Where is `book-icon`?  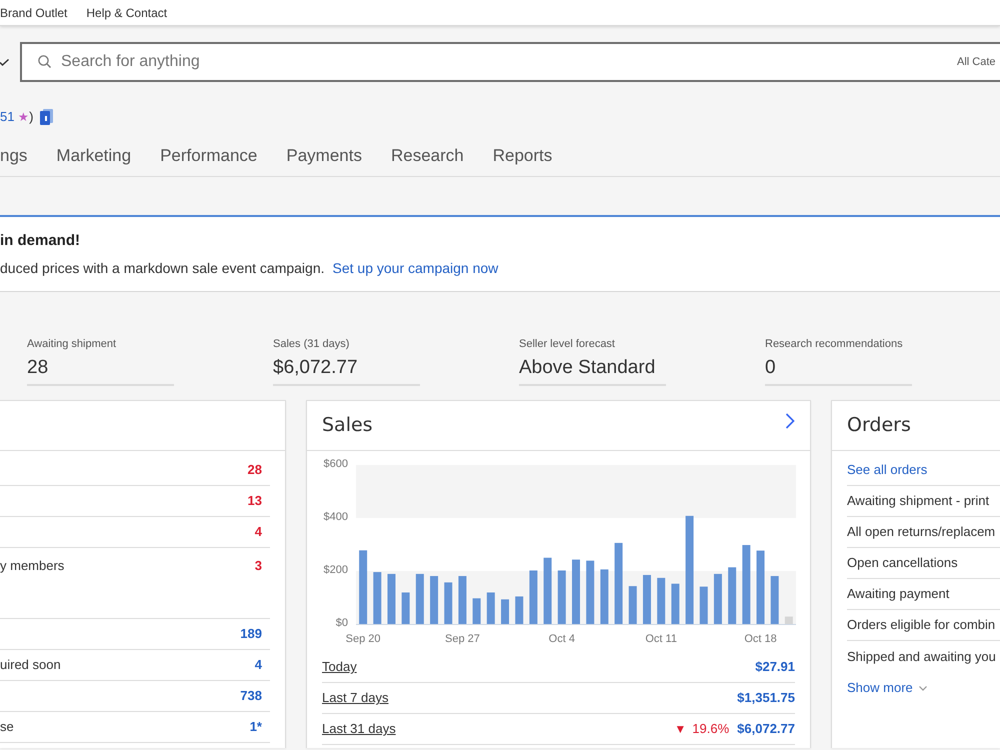
book-icon is located at coordinates (47, 117).